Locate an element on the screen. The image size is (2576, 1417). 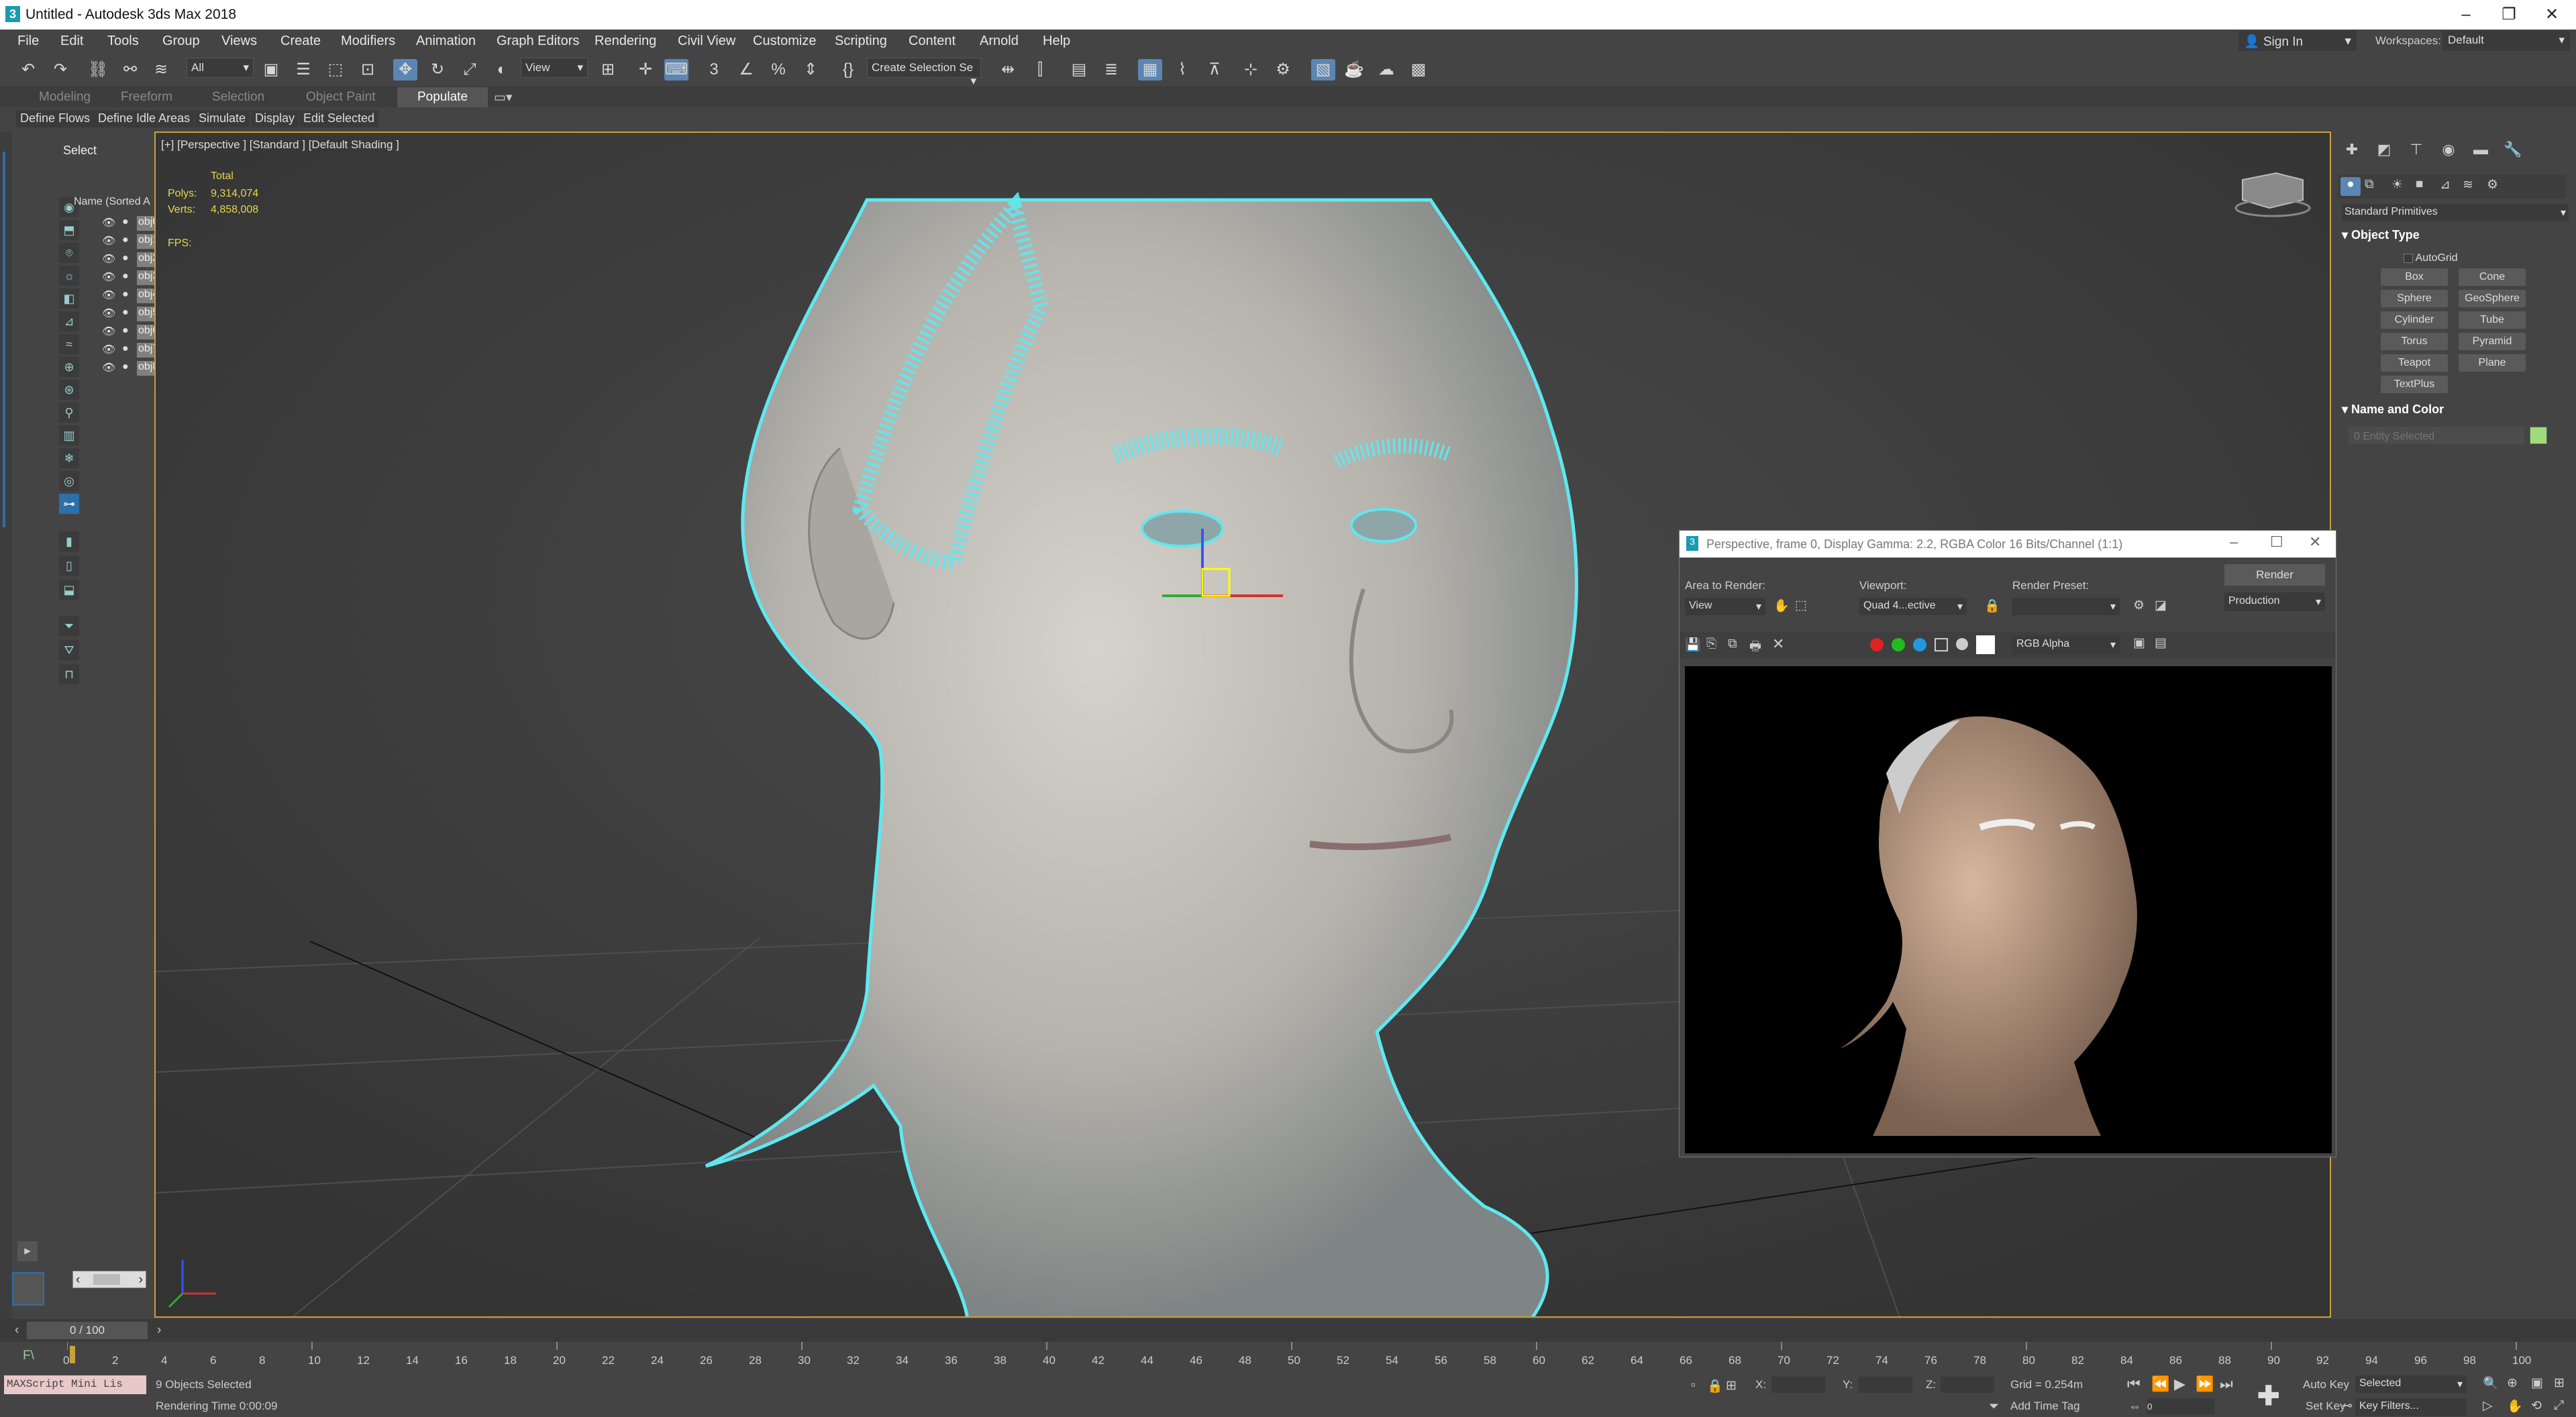
helpers-icon: ⊿ is located at coordinates (2445, 185).